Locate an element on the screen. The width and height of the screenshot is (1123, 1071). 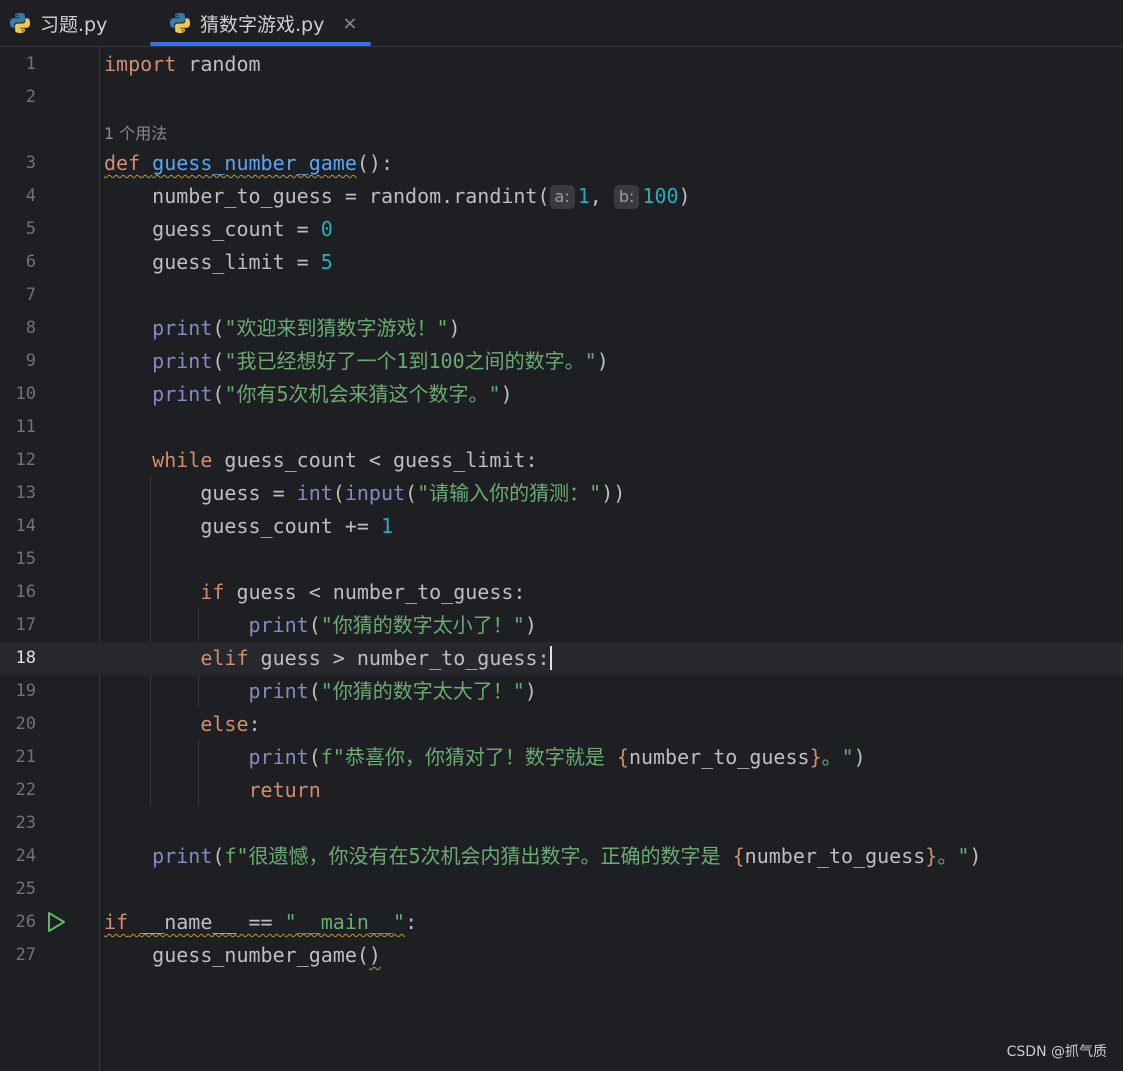
code-line: 13 guess = int(input("请输入你的猜测：")) is located at coordinates (561, 493).